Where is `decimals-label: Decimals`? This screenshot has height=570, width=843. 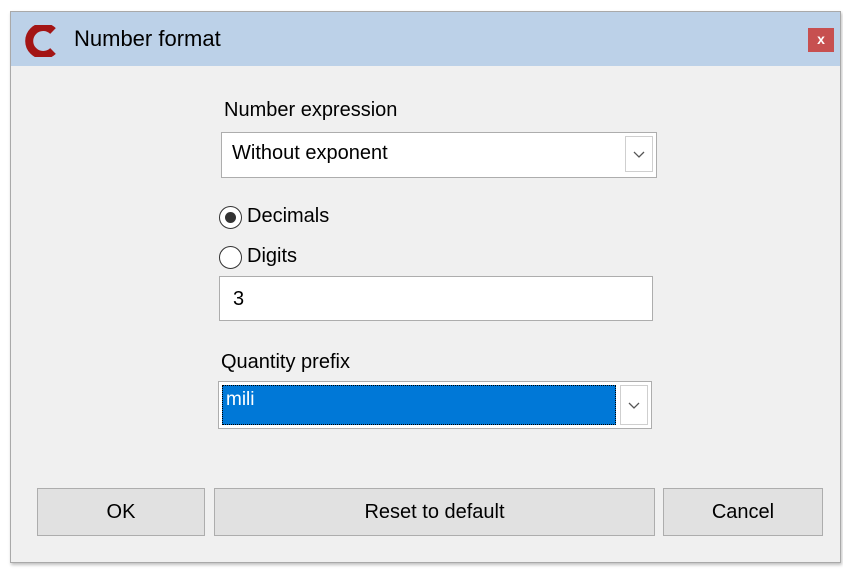
decimals-label: Decimals is located at coordinates (288, 216).